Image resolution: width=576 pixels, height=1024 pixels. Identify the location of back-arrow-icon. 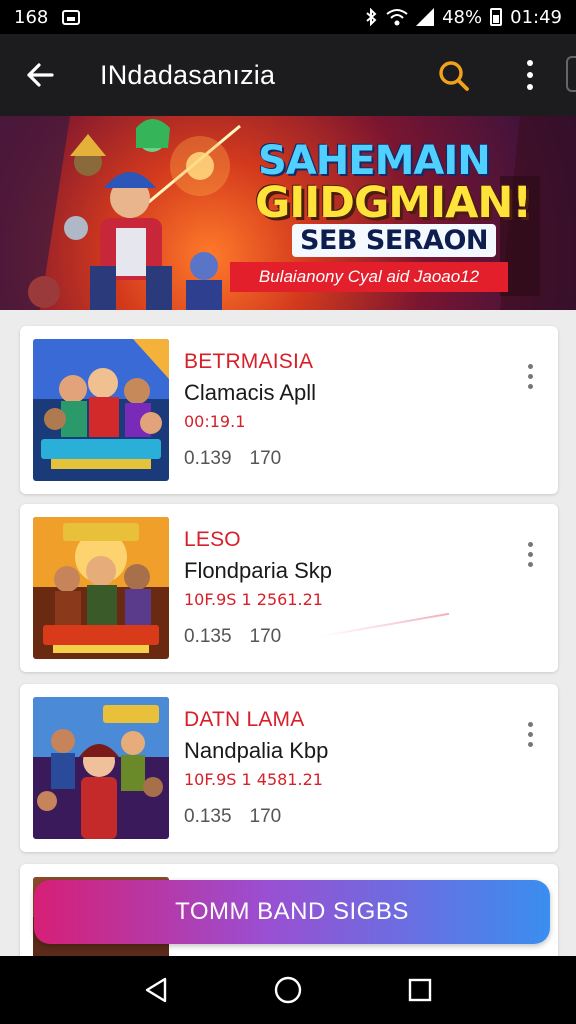
(40, 75).